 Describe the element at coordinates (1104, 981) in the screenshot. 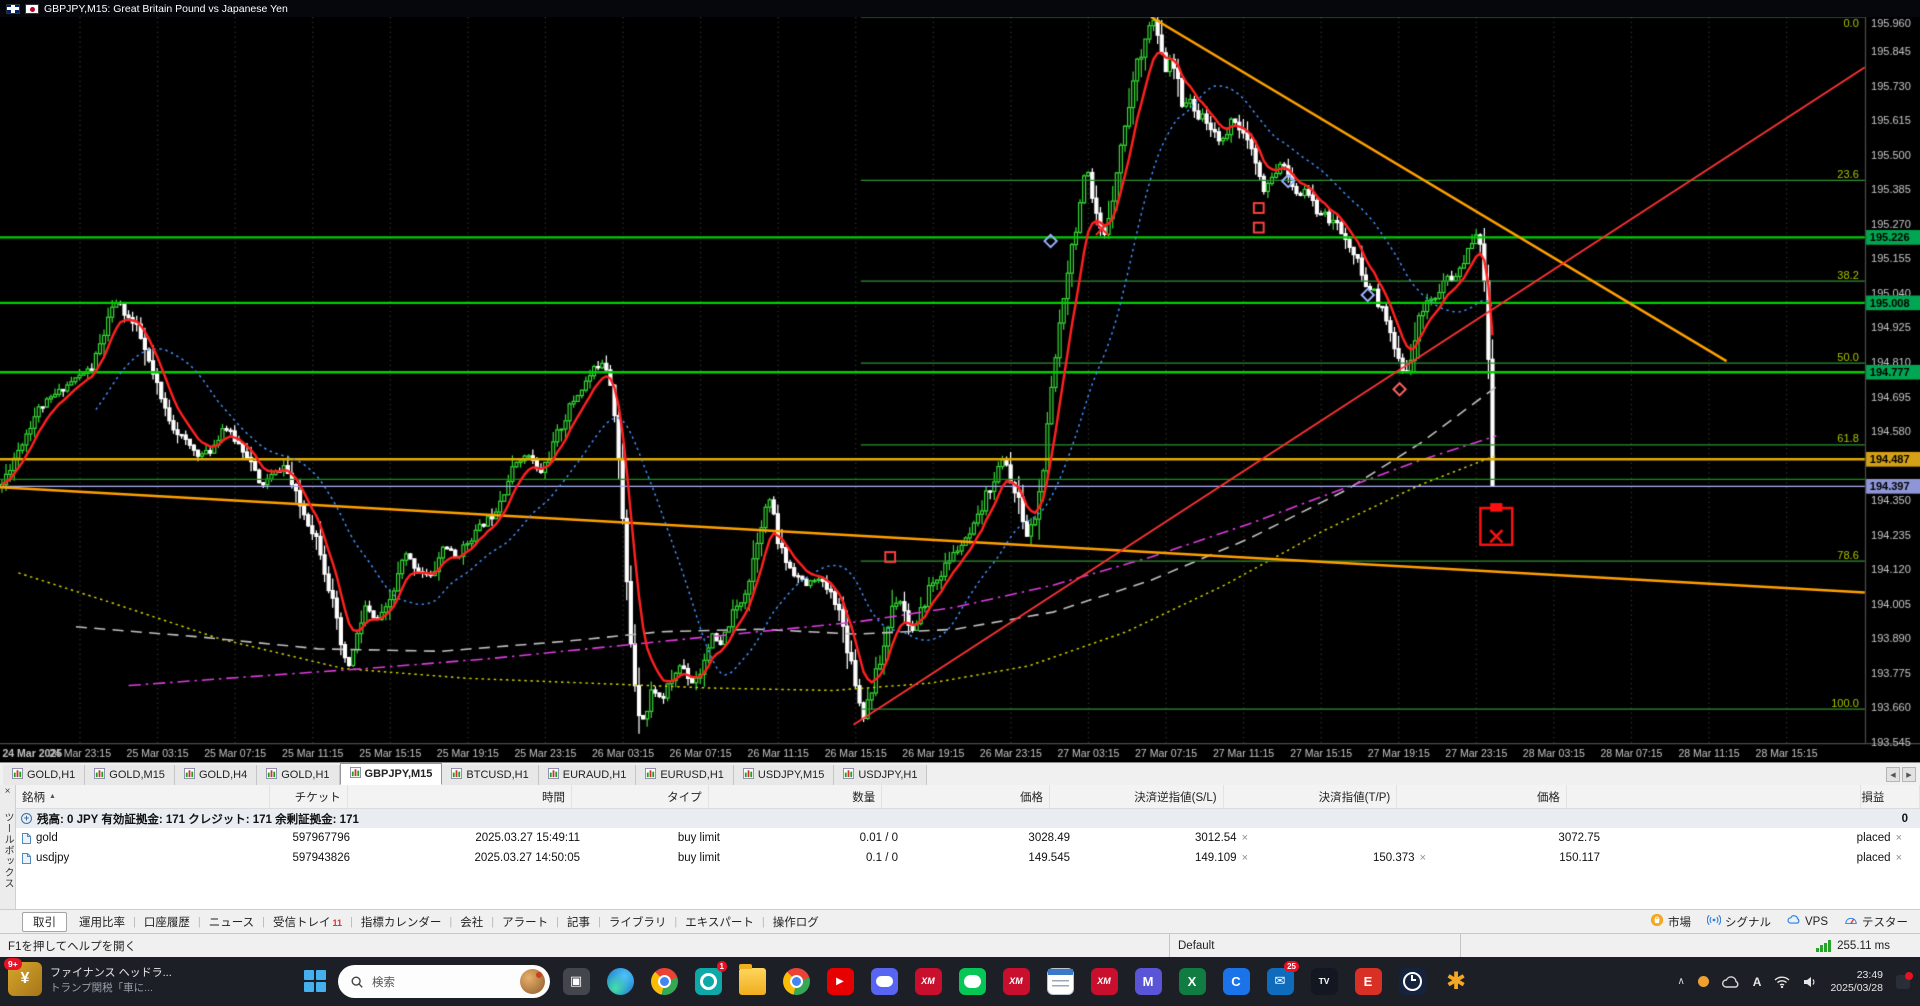

I see `taskbar-icon-xm-app-3: XM` at that location.